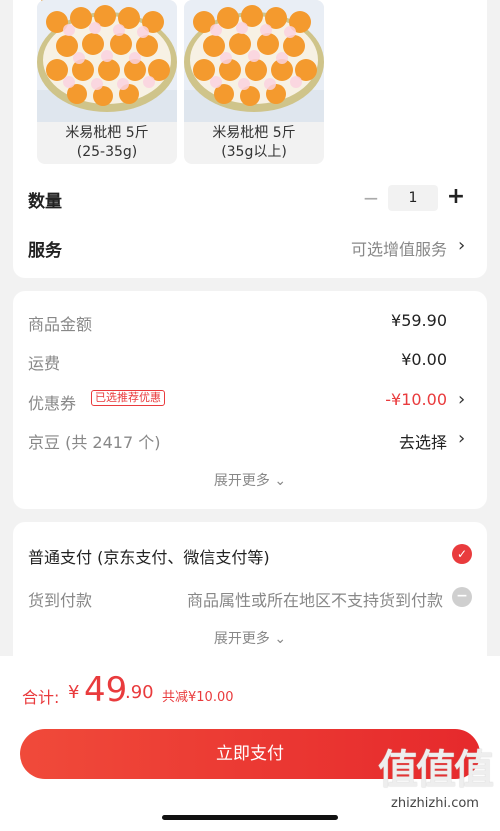  What do you see at coordinates (416, 399) in the screenshot?
I see `coupon-value: -¥10.00` at bounding box center [416, 399].